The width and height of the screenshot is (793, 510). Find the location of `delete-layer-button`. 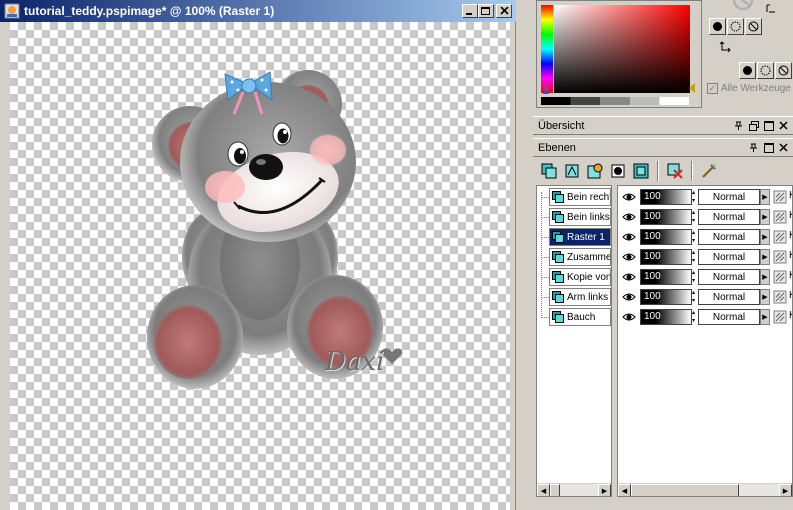

delete-layer-button is located at coordinates (675, 171).